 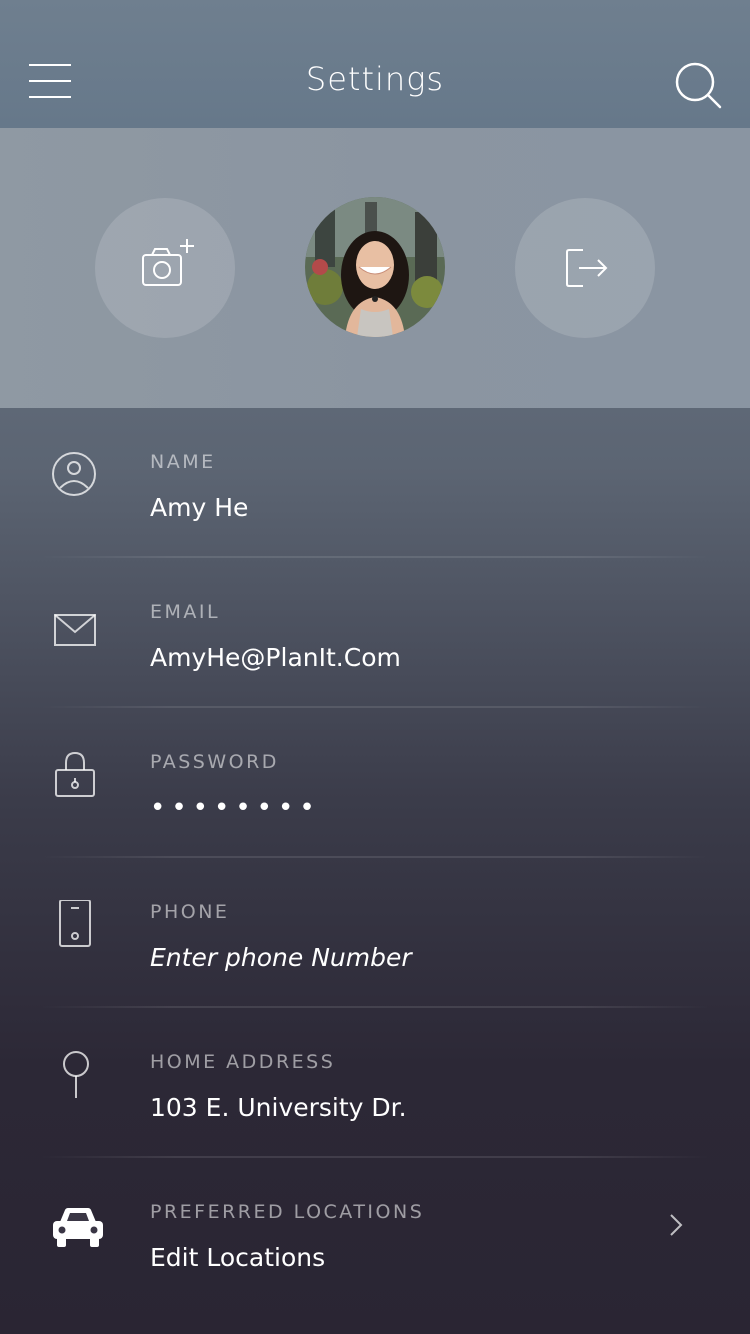 I want to click on email-field-row: EMAIL AmyHe@PlanIt.Com, so click(x=375, y=633).